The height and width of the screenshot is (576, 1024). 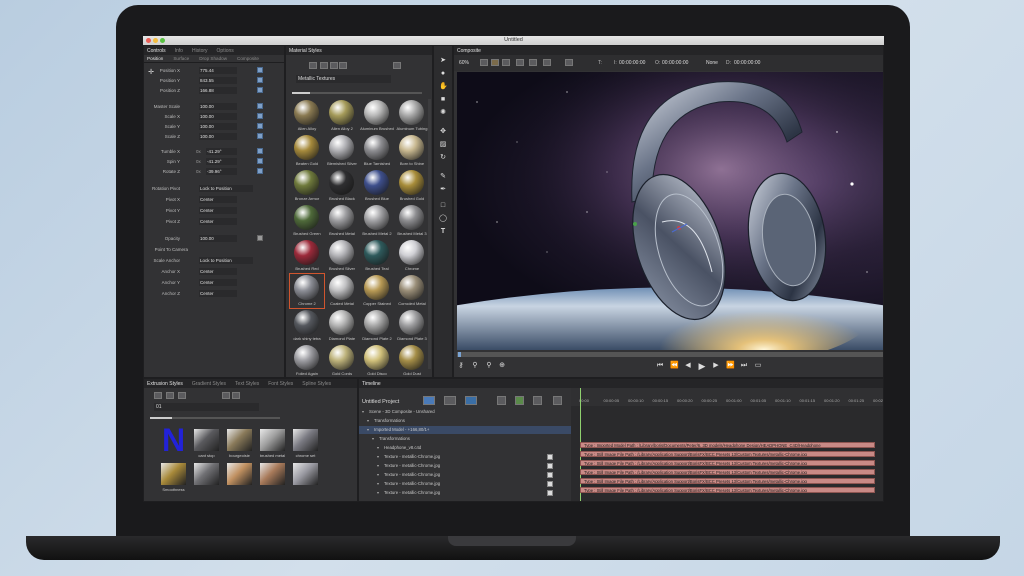 What do you see at coordinates (226, 395) in the screenshot?
I see `import-preset-icon` at bounding box center [226, 395].